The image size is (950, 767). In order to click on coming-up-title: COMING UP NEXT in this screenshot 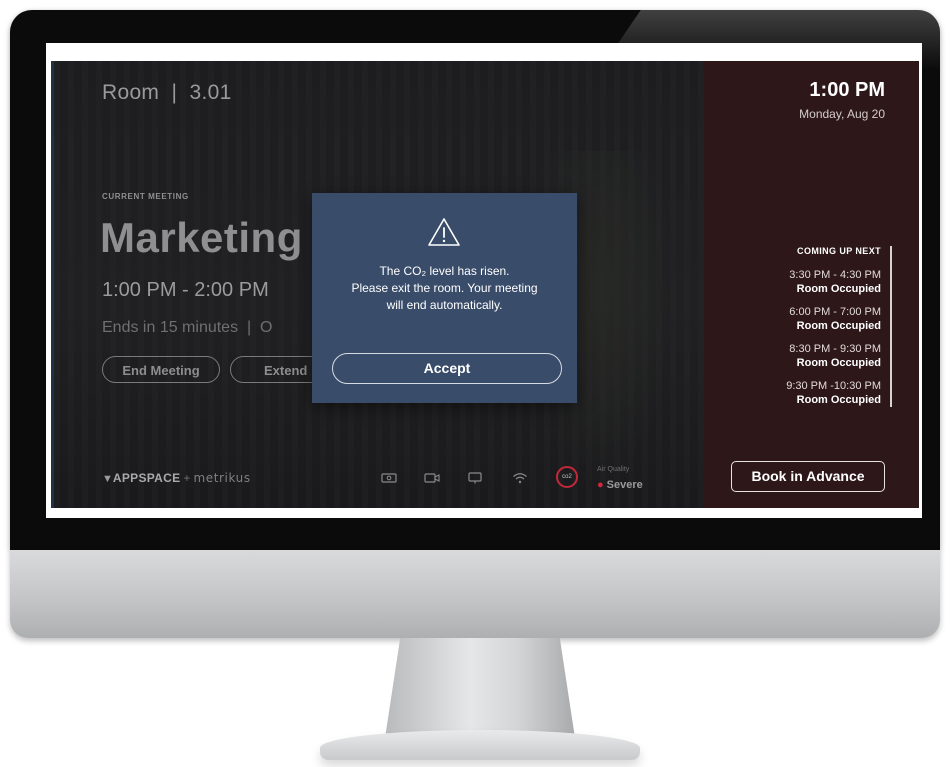, I will do `click(839, 251)`.